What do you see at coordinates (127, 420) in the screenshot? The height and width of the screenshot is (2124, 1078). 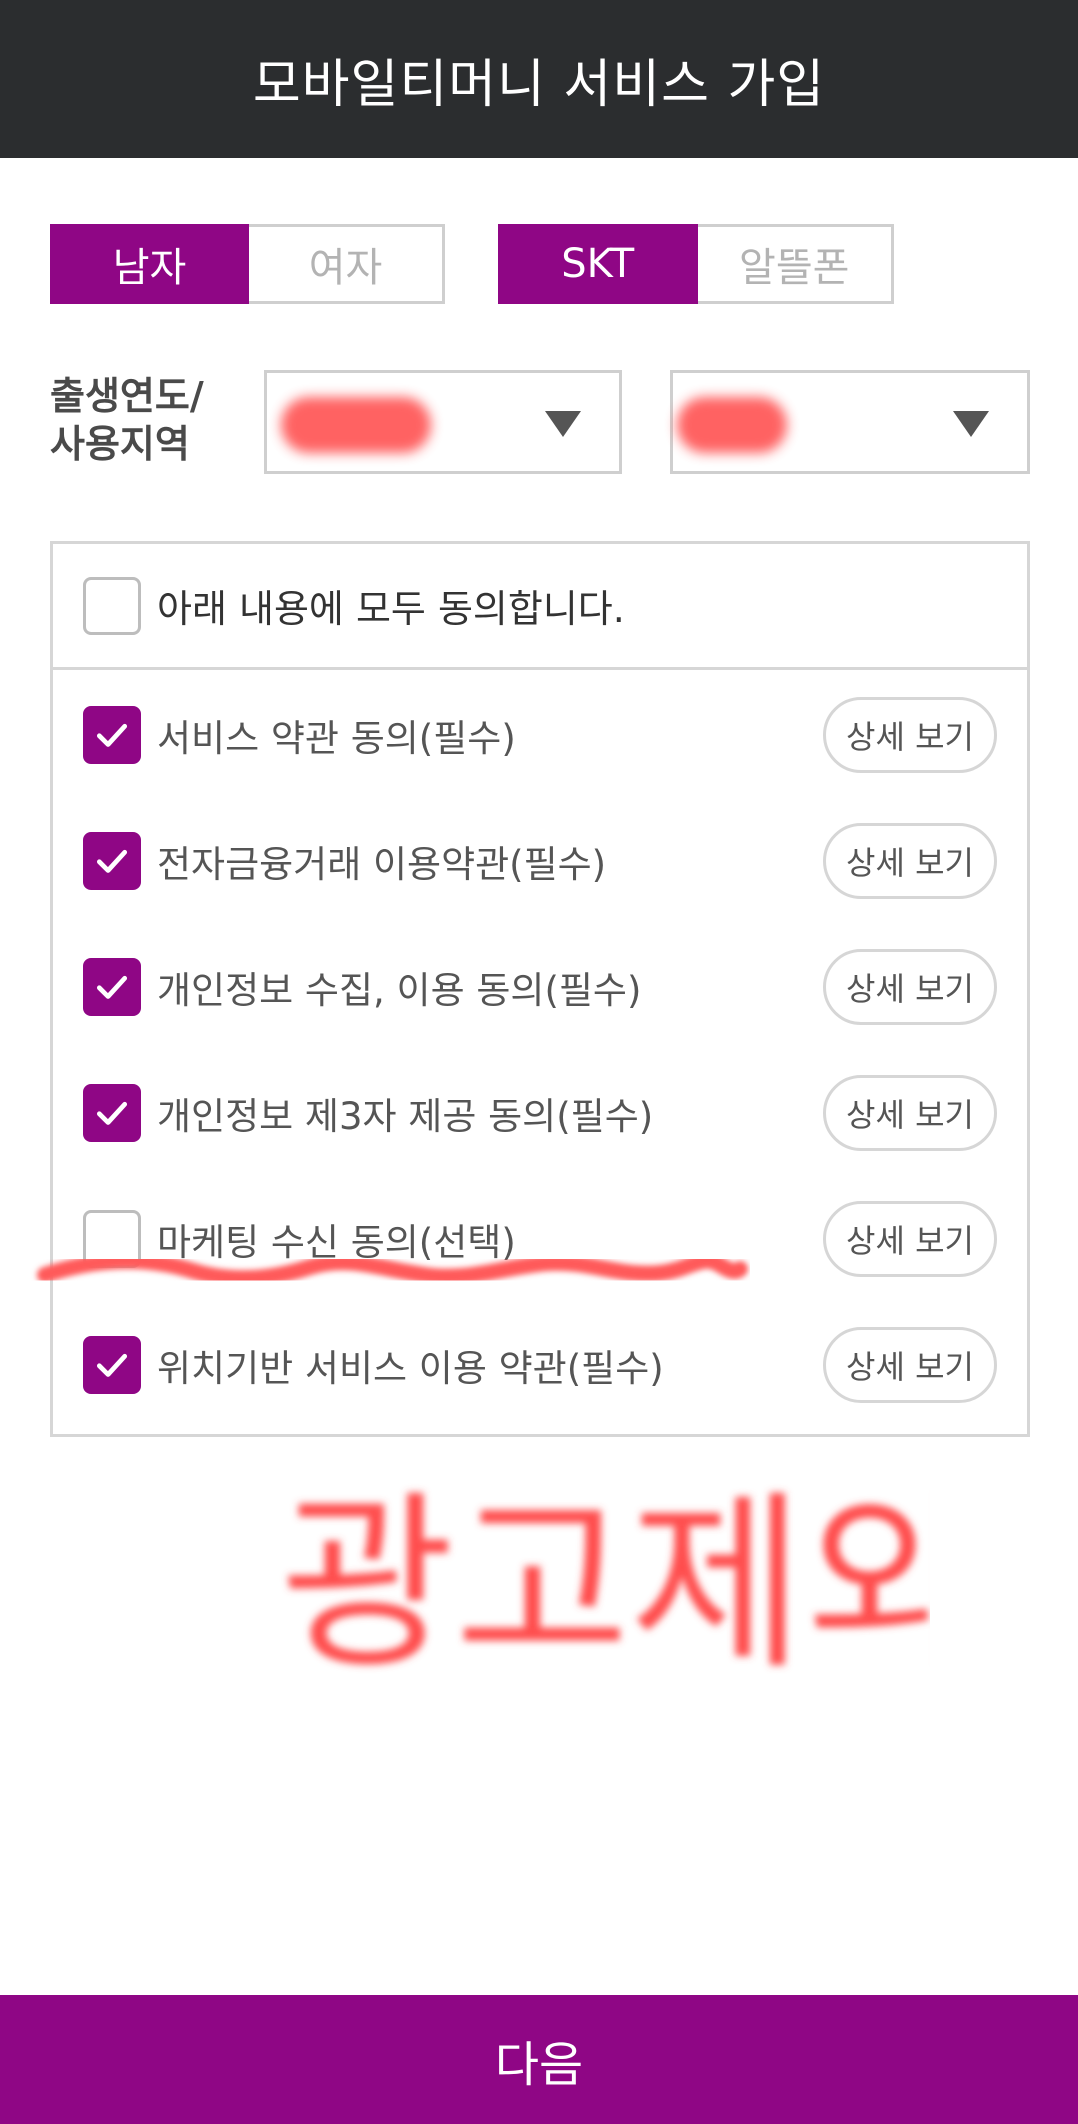 I see `birth-region-label-text: 출생연도/사용지역` at bounding box center [127, 420].